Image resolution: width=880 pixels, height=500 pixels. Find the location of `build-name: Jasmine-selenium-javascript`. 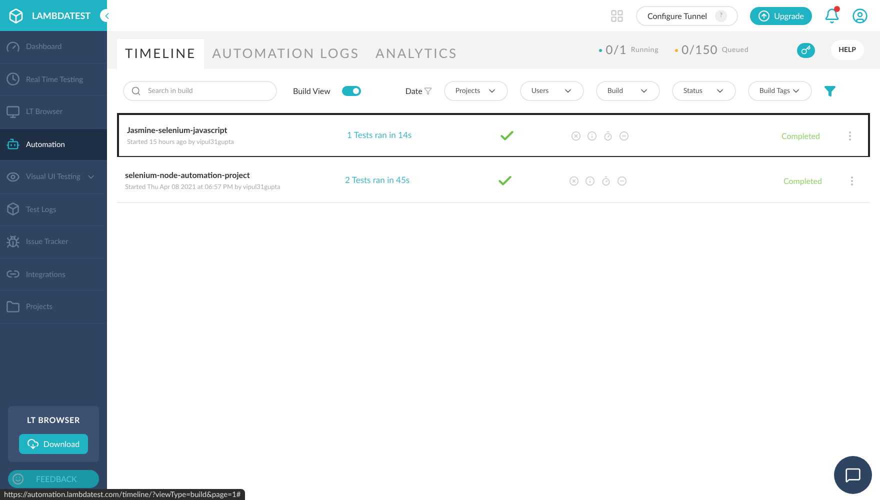

build-name: Jasmine-selenium-javascript is located at coordinates (237, 130).